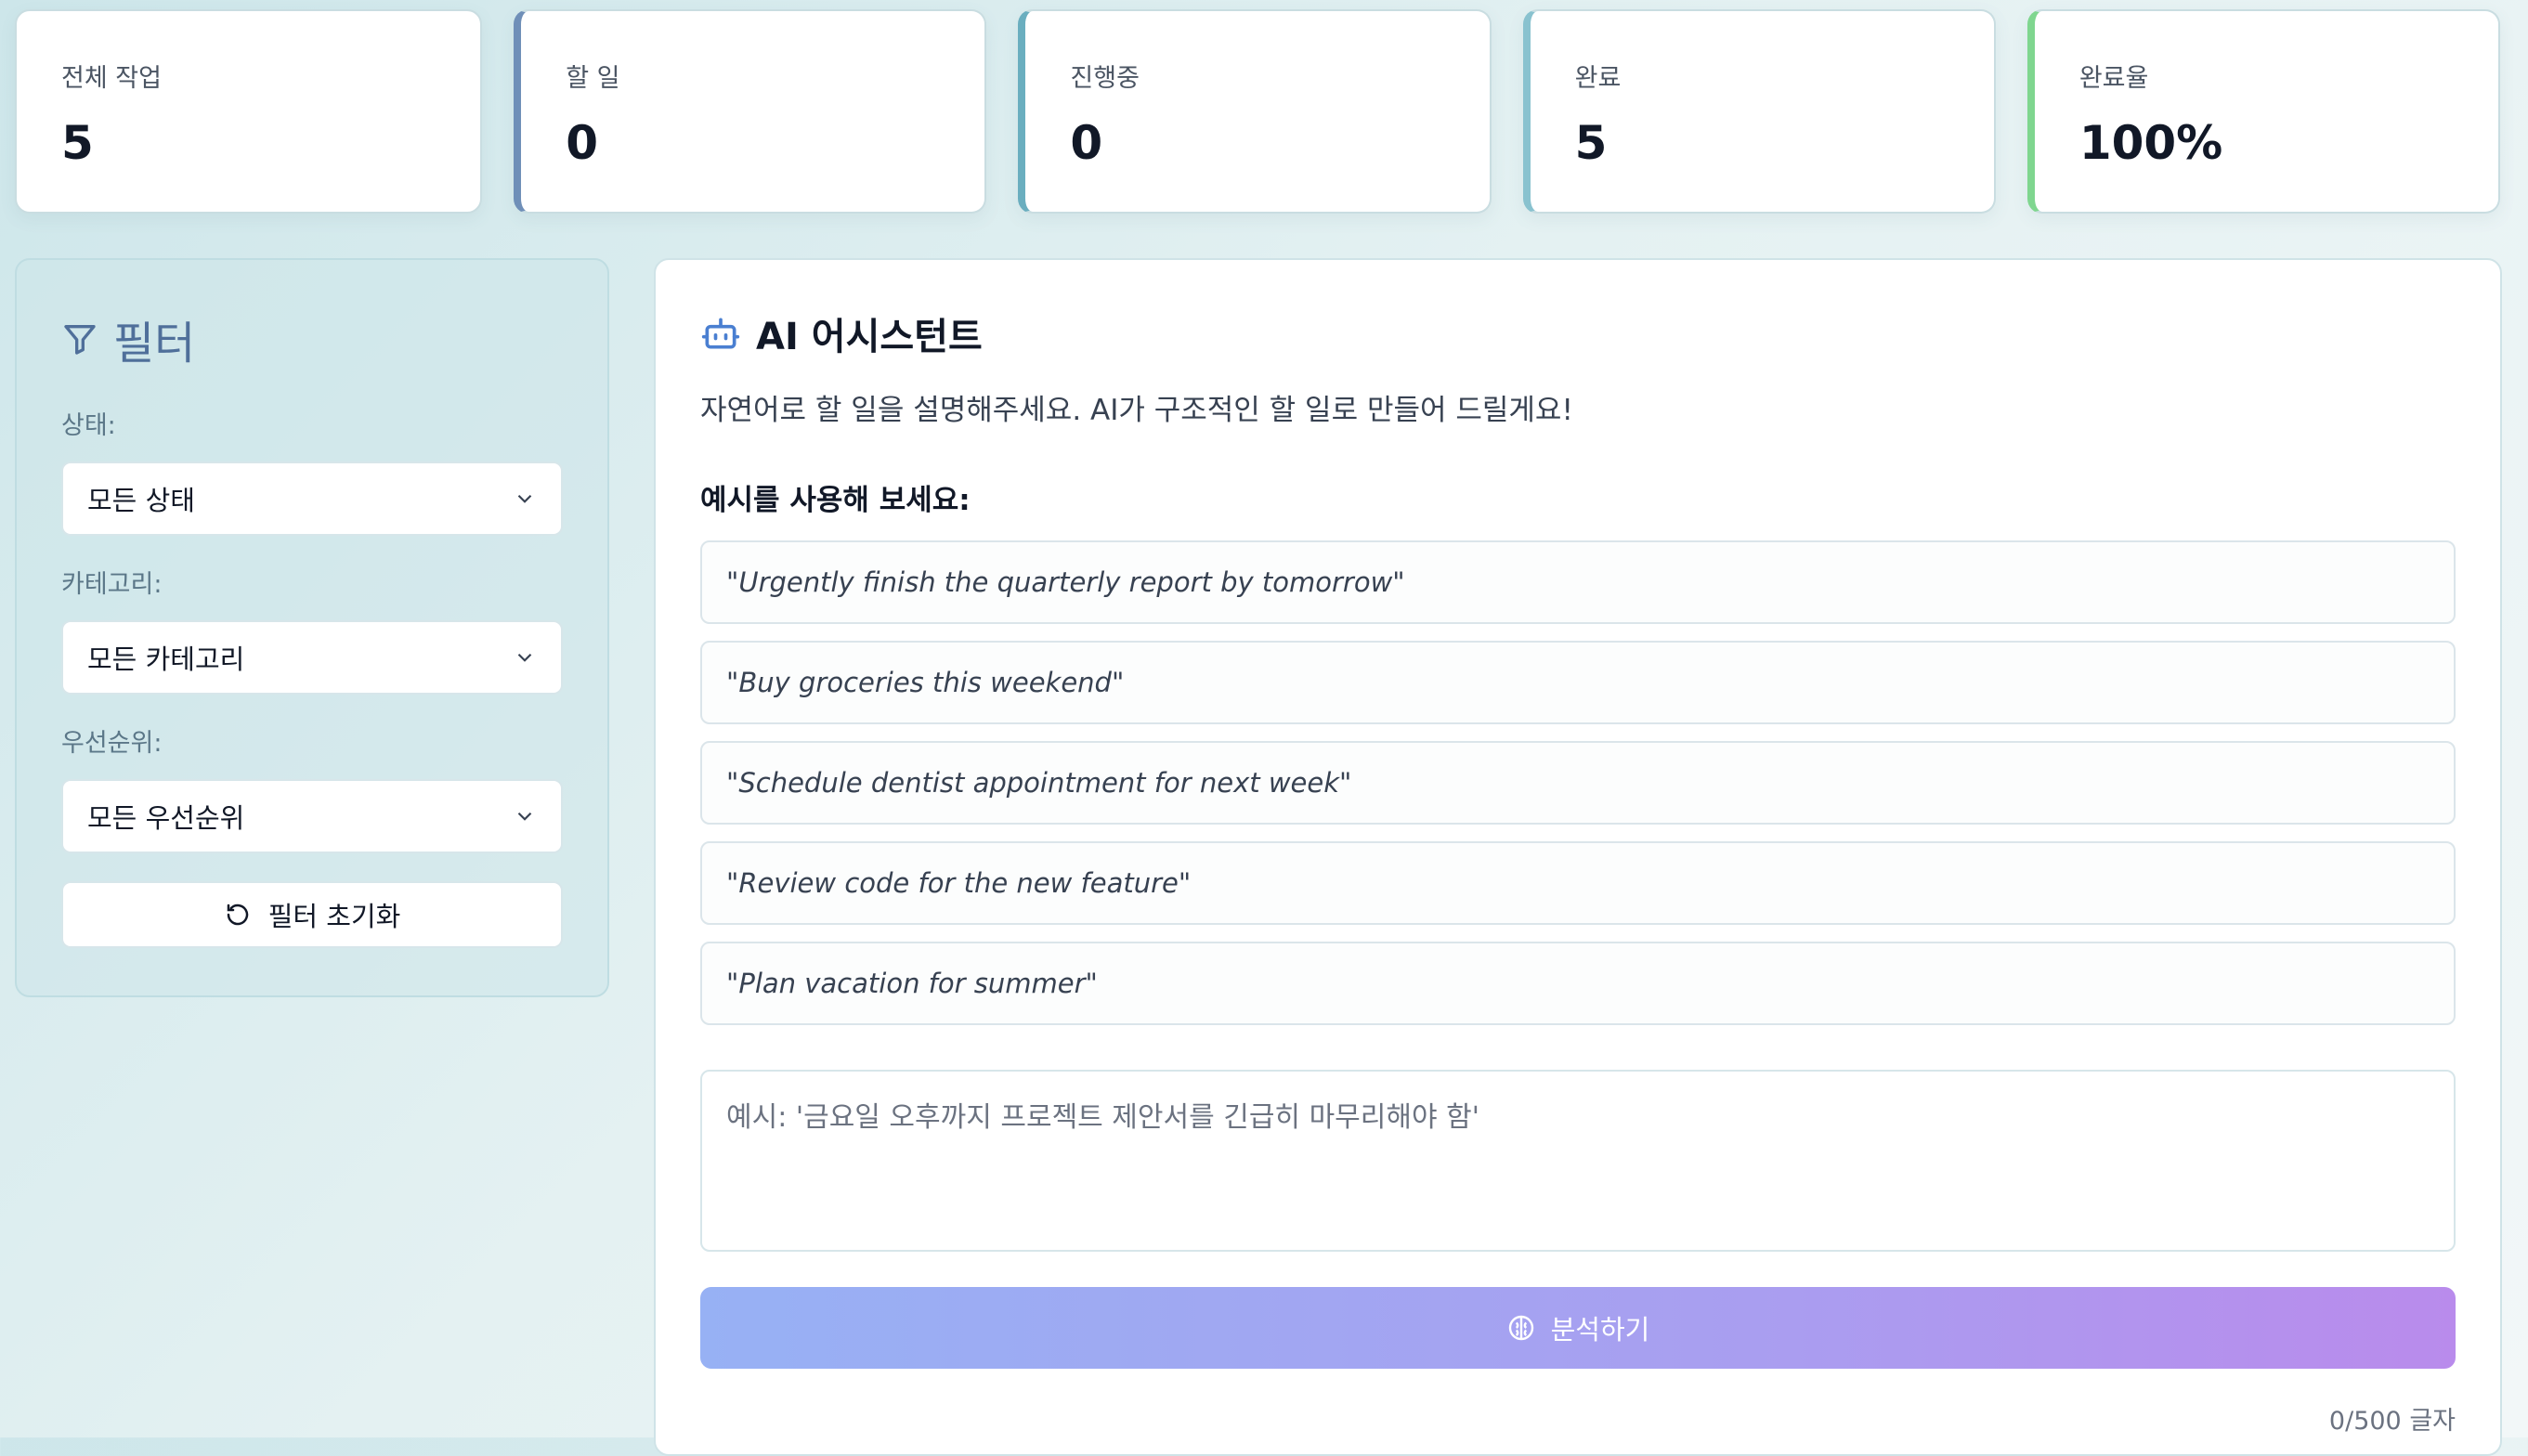 The width and height of the screenshot is (2528, 1456). Describe the element at coordinates (1255, 111) in the screenshot. I see `stat-card-in-progress: 진행중 0` at that location.